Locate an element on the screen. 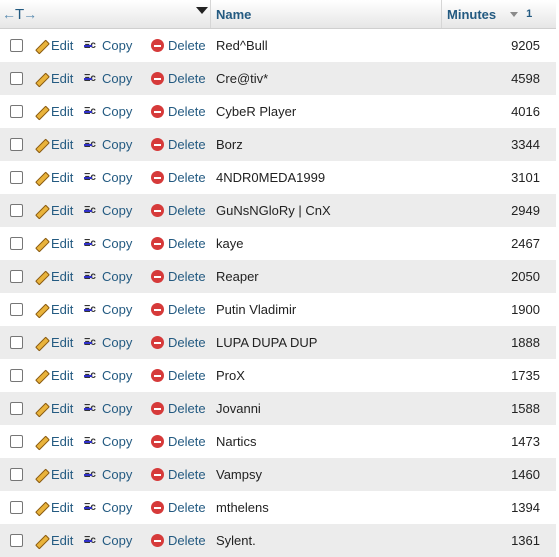 The image size is (559, 557). cell-name: ProX is located at coordinates (230, 375).